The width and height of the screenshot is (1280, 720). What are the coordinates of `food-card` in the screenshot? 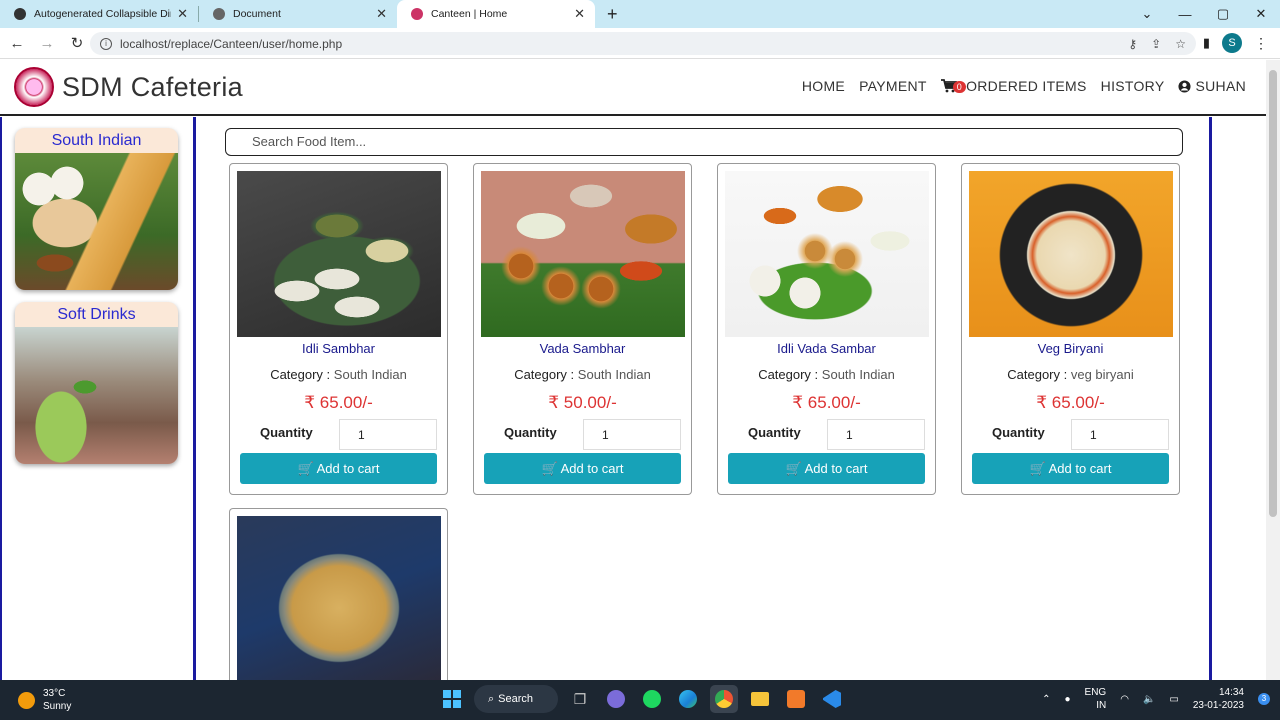 It's located at (338, 594).